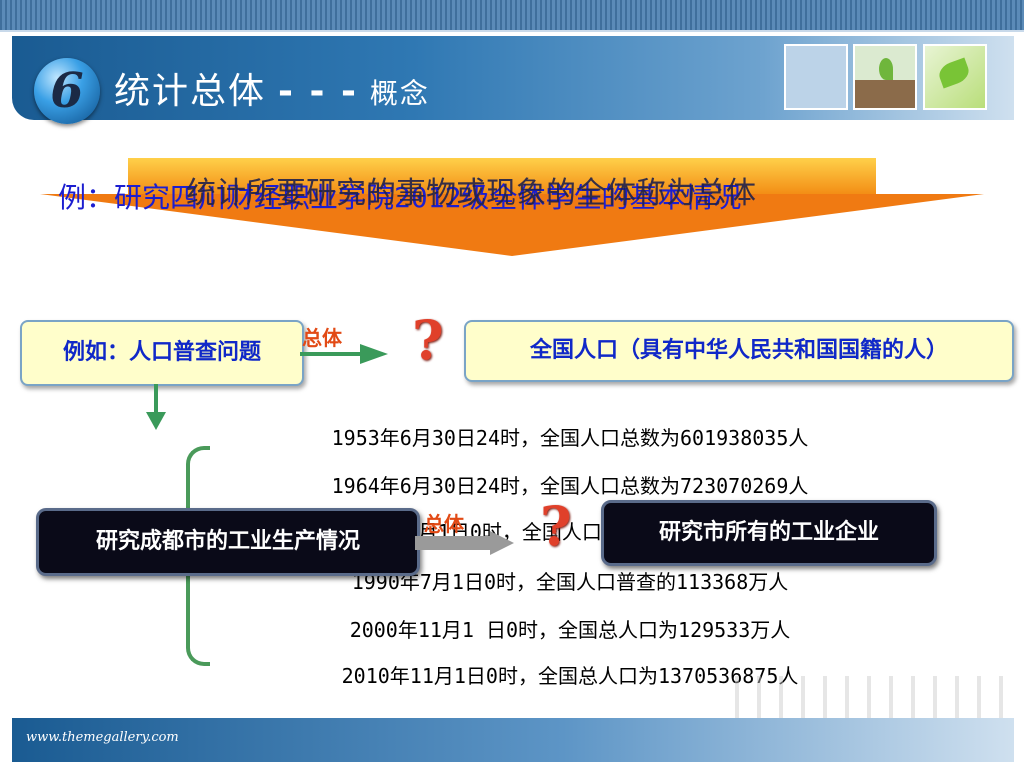 The width and height of the screenshot is (1024, 768). What do you see at coordinates (156, 399) in the screenshot?
I see `green-down-arrow-line` at bounding box center [156, 399].